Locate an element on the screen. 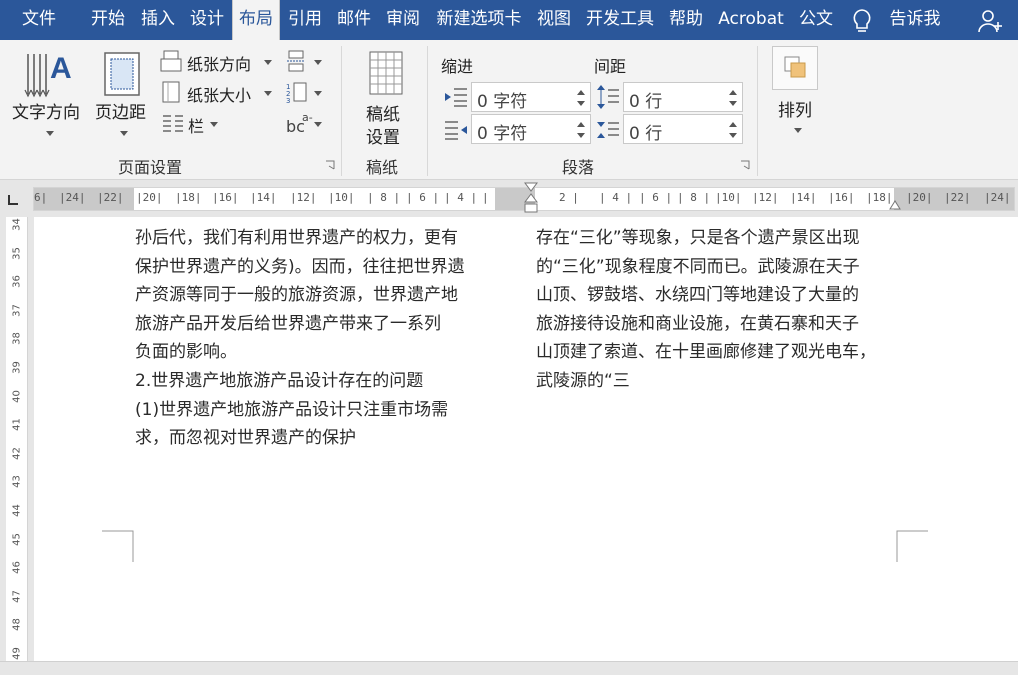 This screenshot has height=675, width=1018. bottom-scrollbar is located at coordinates (509, 668).